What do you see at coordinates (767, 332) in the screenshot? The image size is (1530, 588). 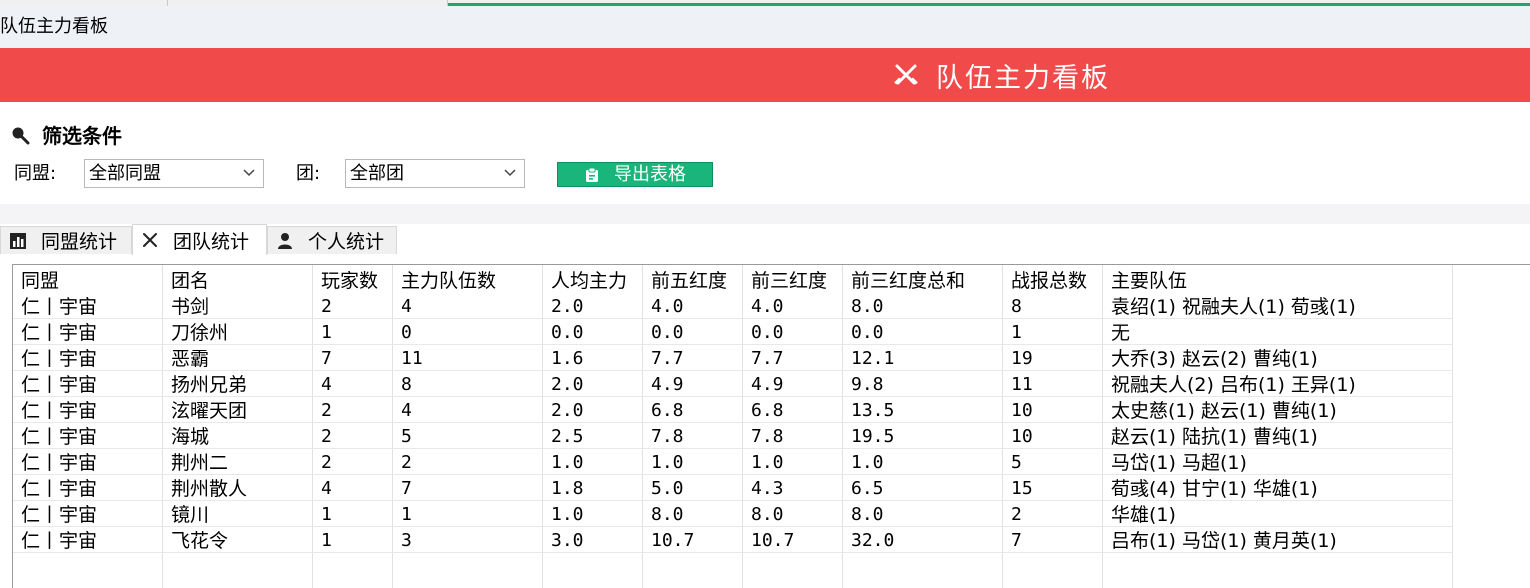 I see `cell-top3-red: 0.0` at bounding box center [767, 332].